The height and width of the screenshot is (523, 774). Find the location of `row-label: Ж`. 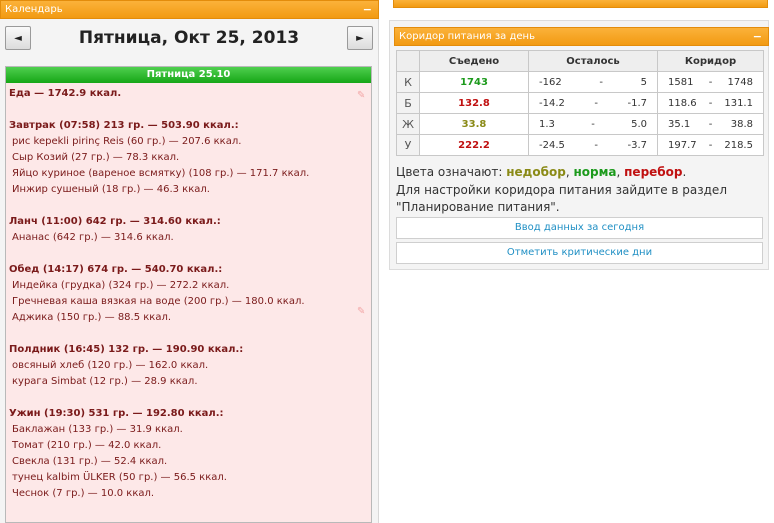

row-label: Ж is located at coordinates (408, 124).